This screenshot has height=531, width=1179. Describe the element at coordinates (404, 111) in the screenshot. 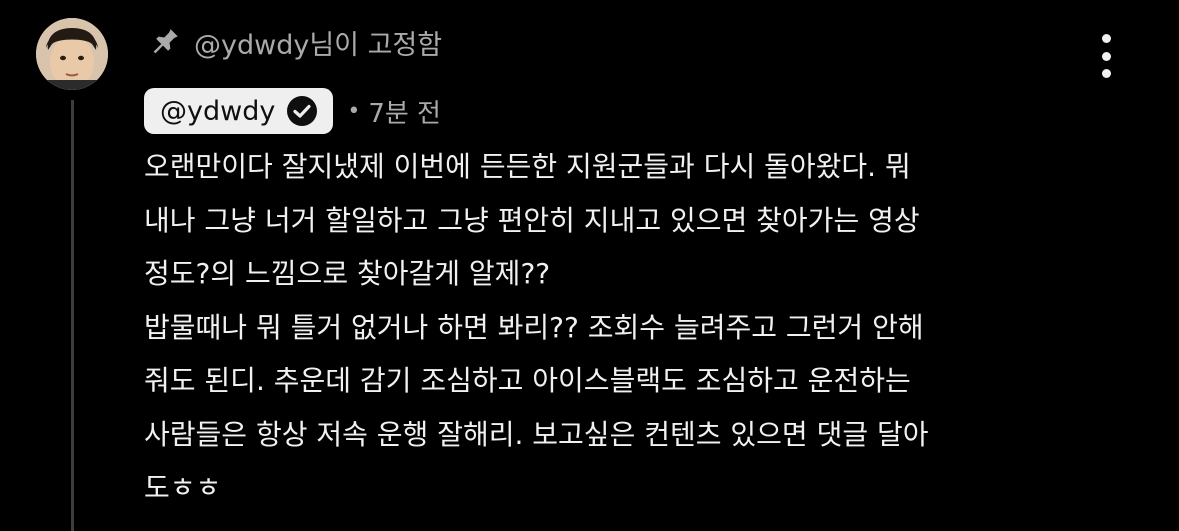

I see `comment-timestamp: 7분 전` at that location.